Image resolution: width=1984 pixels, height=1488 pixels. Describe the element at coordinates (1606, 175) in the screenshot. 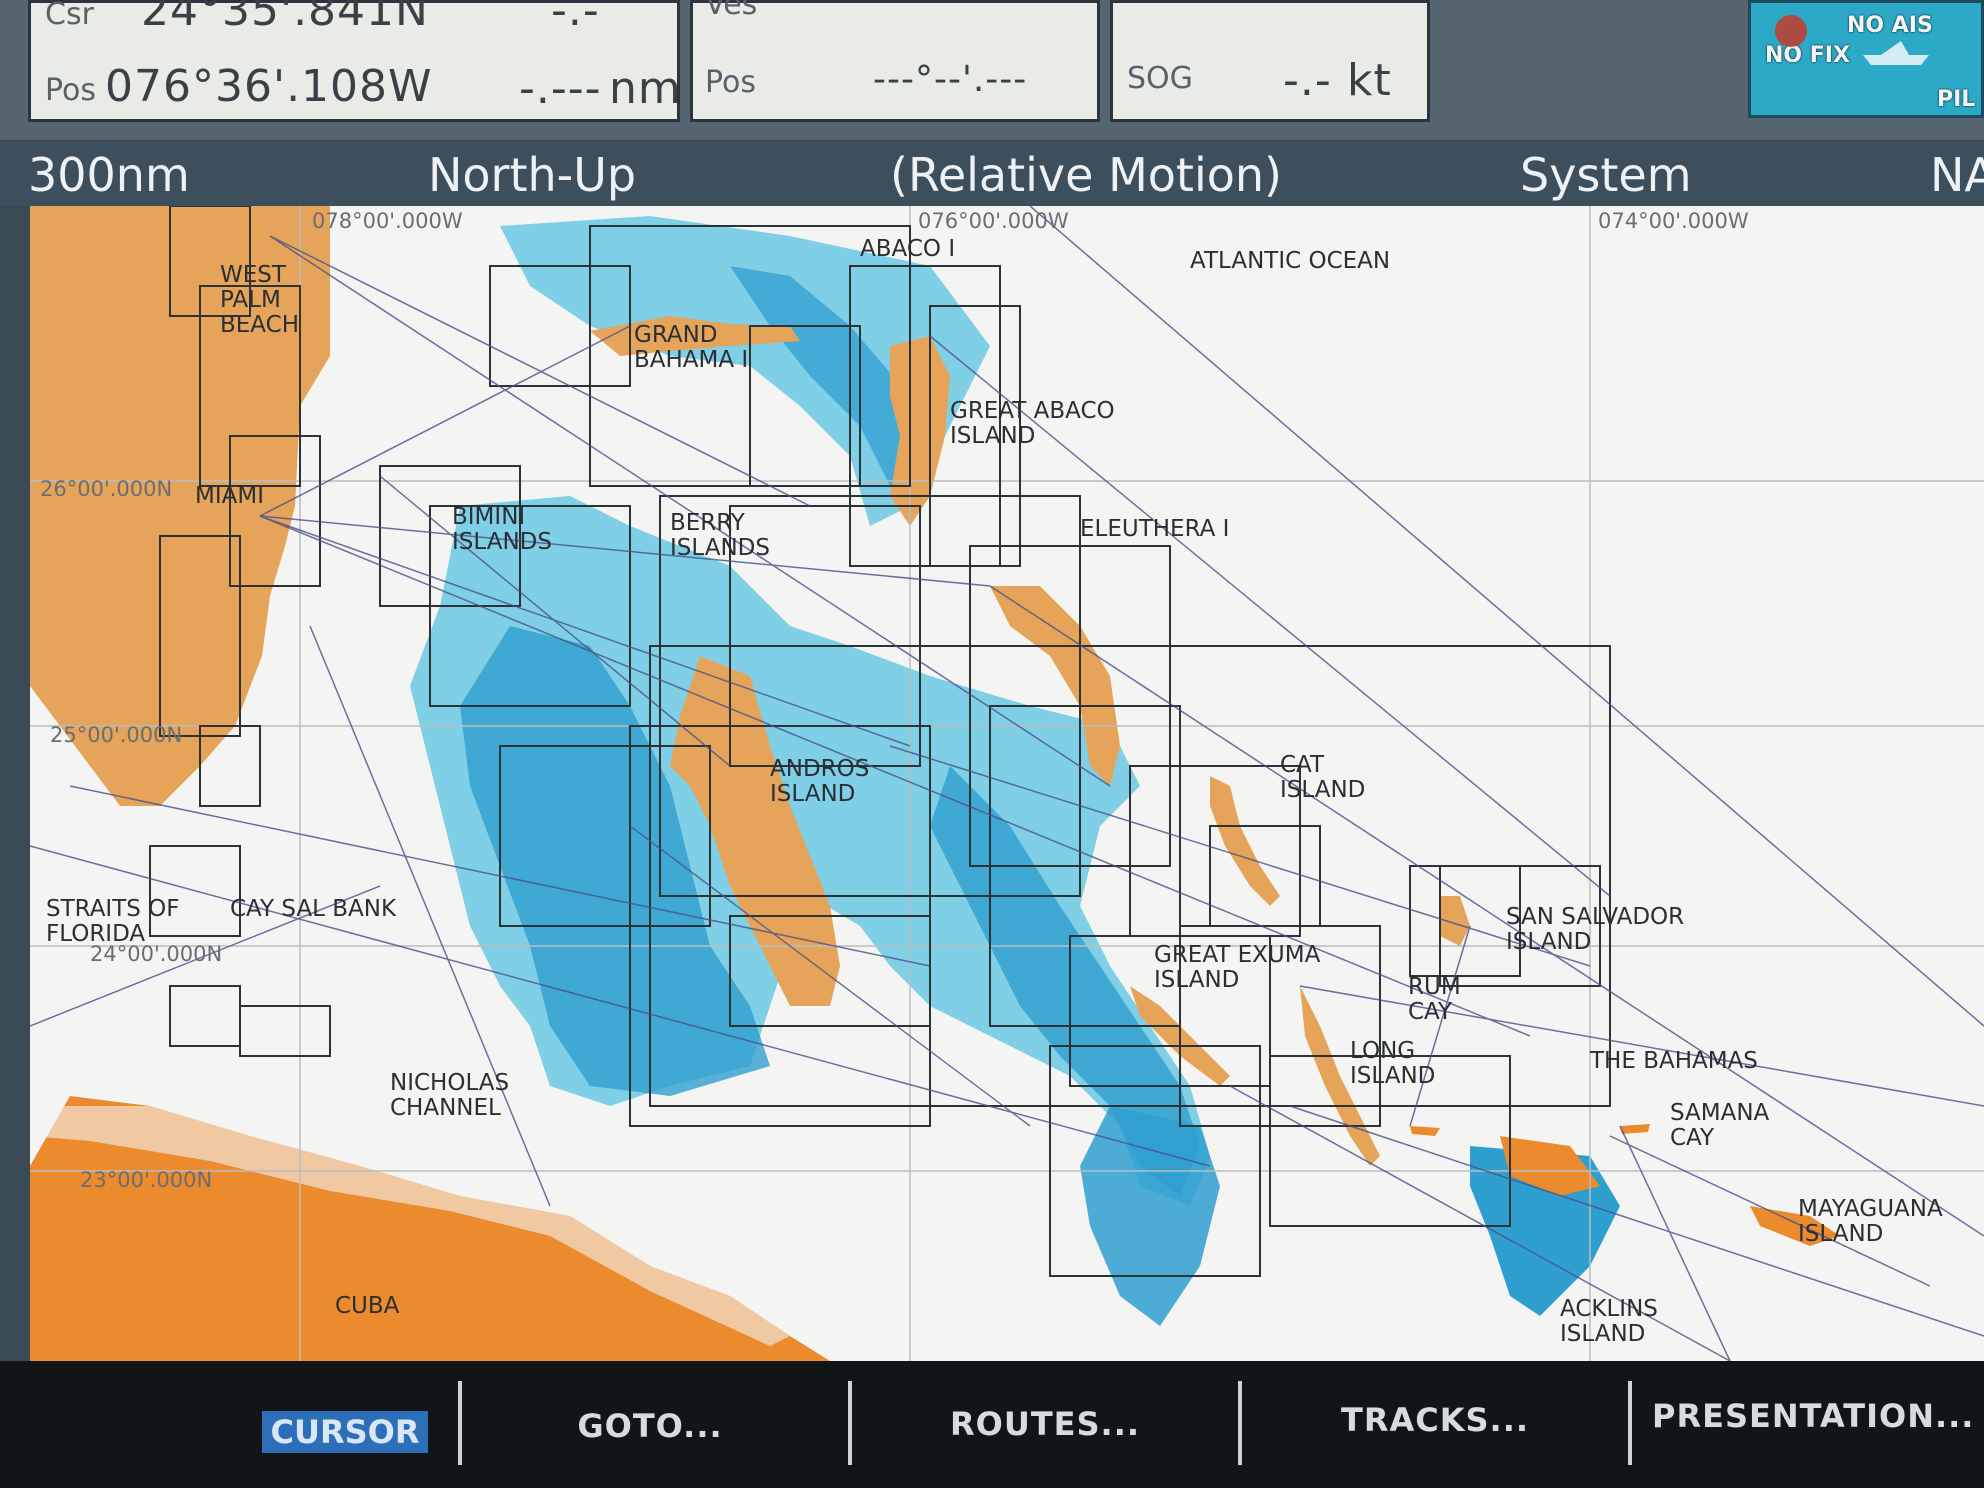

I see `datum-system: System` at that location.